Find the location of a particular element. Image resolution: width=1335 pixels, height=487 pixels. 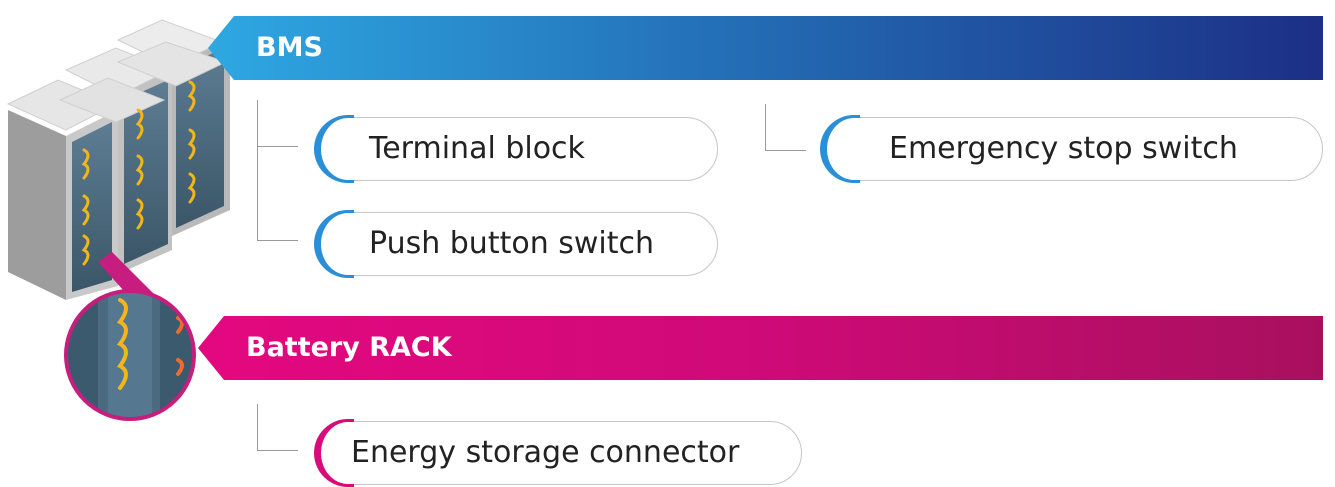

push-button-switch-label: Push button switch is located at coordinates (512, 243).